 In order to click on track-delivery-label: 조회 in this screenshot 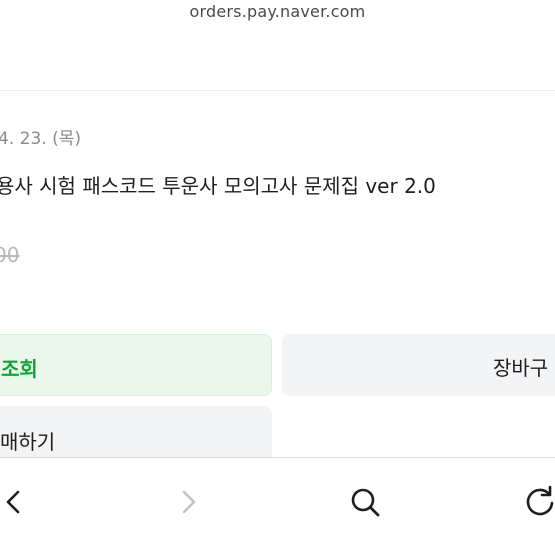, I will do `click(19, 369)`.